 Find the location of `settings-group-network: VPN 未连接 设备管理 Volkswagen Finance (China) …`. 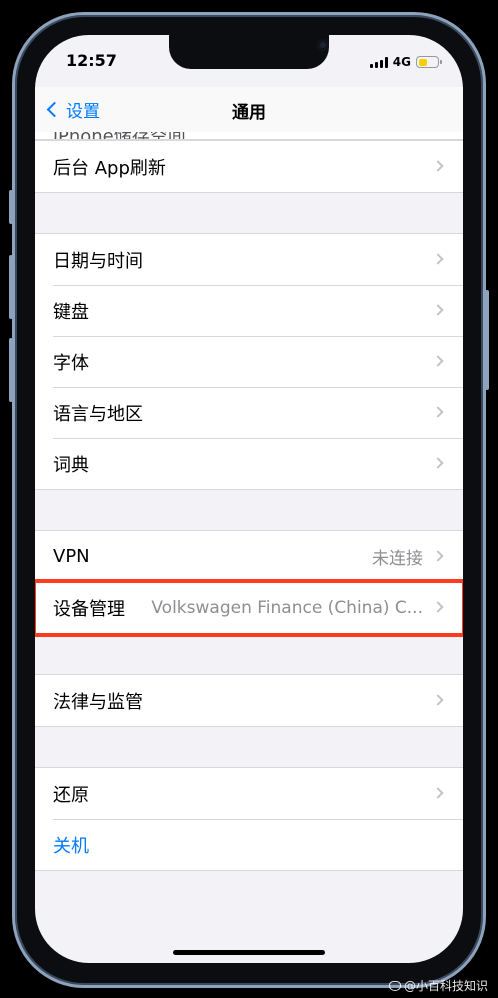

settings-group-network: VPN 未连接 设备管理 Volkswagen Finance (China) … is located at coordinates (249, 583).